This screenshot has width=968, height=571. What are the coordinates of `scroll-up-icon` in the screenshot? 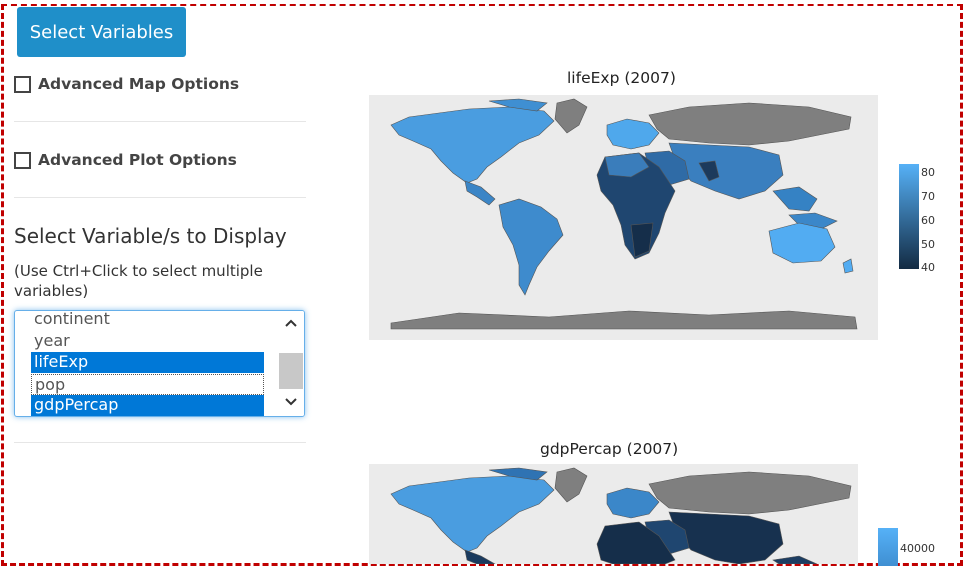 It's located at (291, 324).